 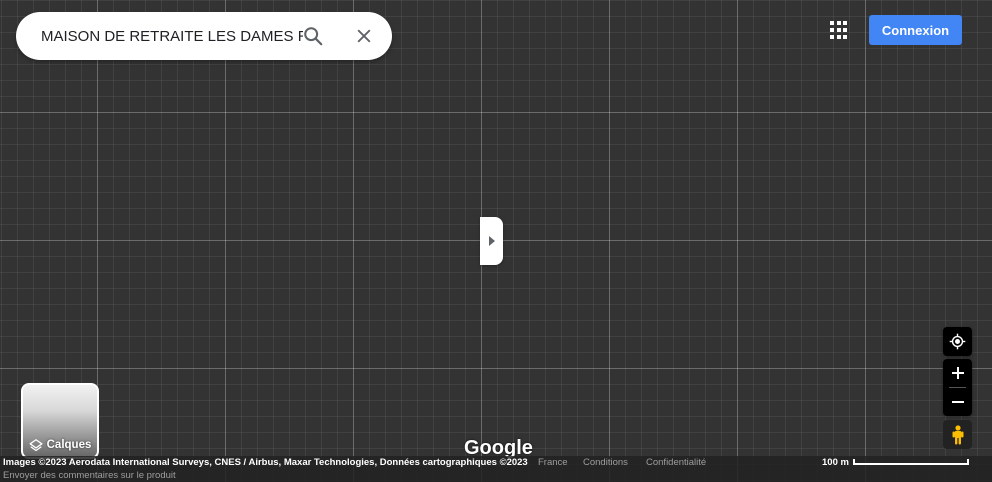 I want to click on clear-search-button, so click(x=364, y=36).